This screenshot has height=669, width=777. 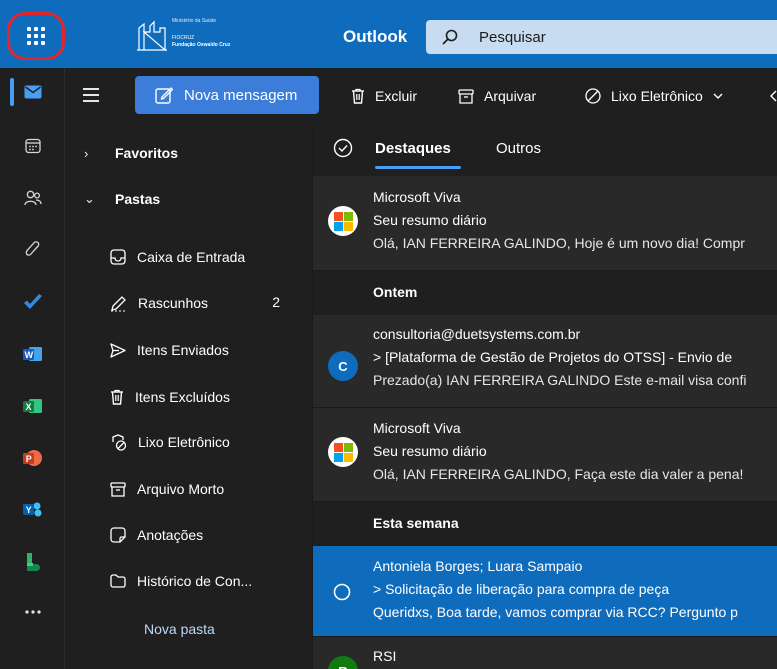 What do you see at coordinates (375, 37) in the screenshot?
I see `app-title: Outlook` at bounding box center [375, 37].